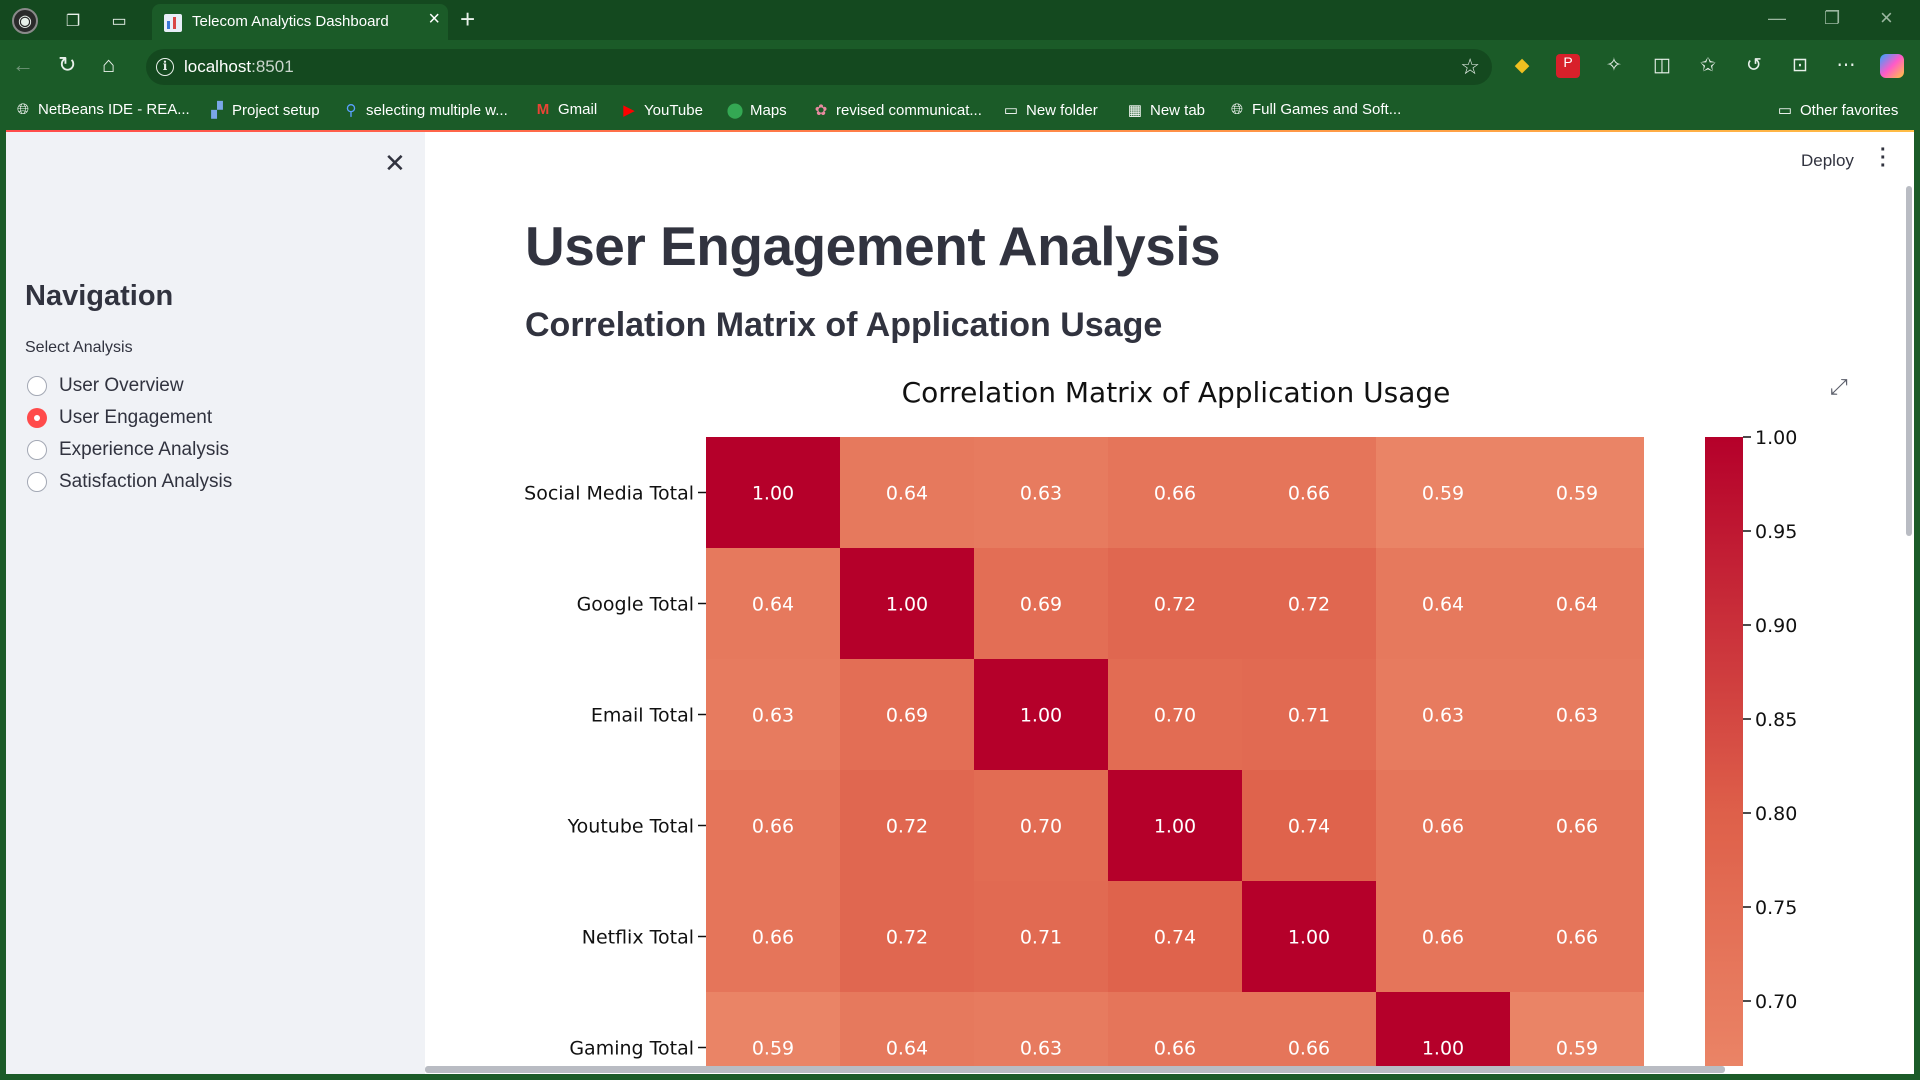  Describe the element at coordinates (844, 325) in the screenshot. I see `section-title: Correlation Matrix of Application Usage` at that location.